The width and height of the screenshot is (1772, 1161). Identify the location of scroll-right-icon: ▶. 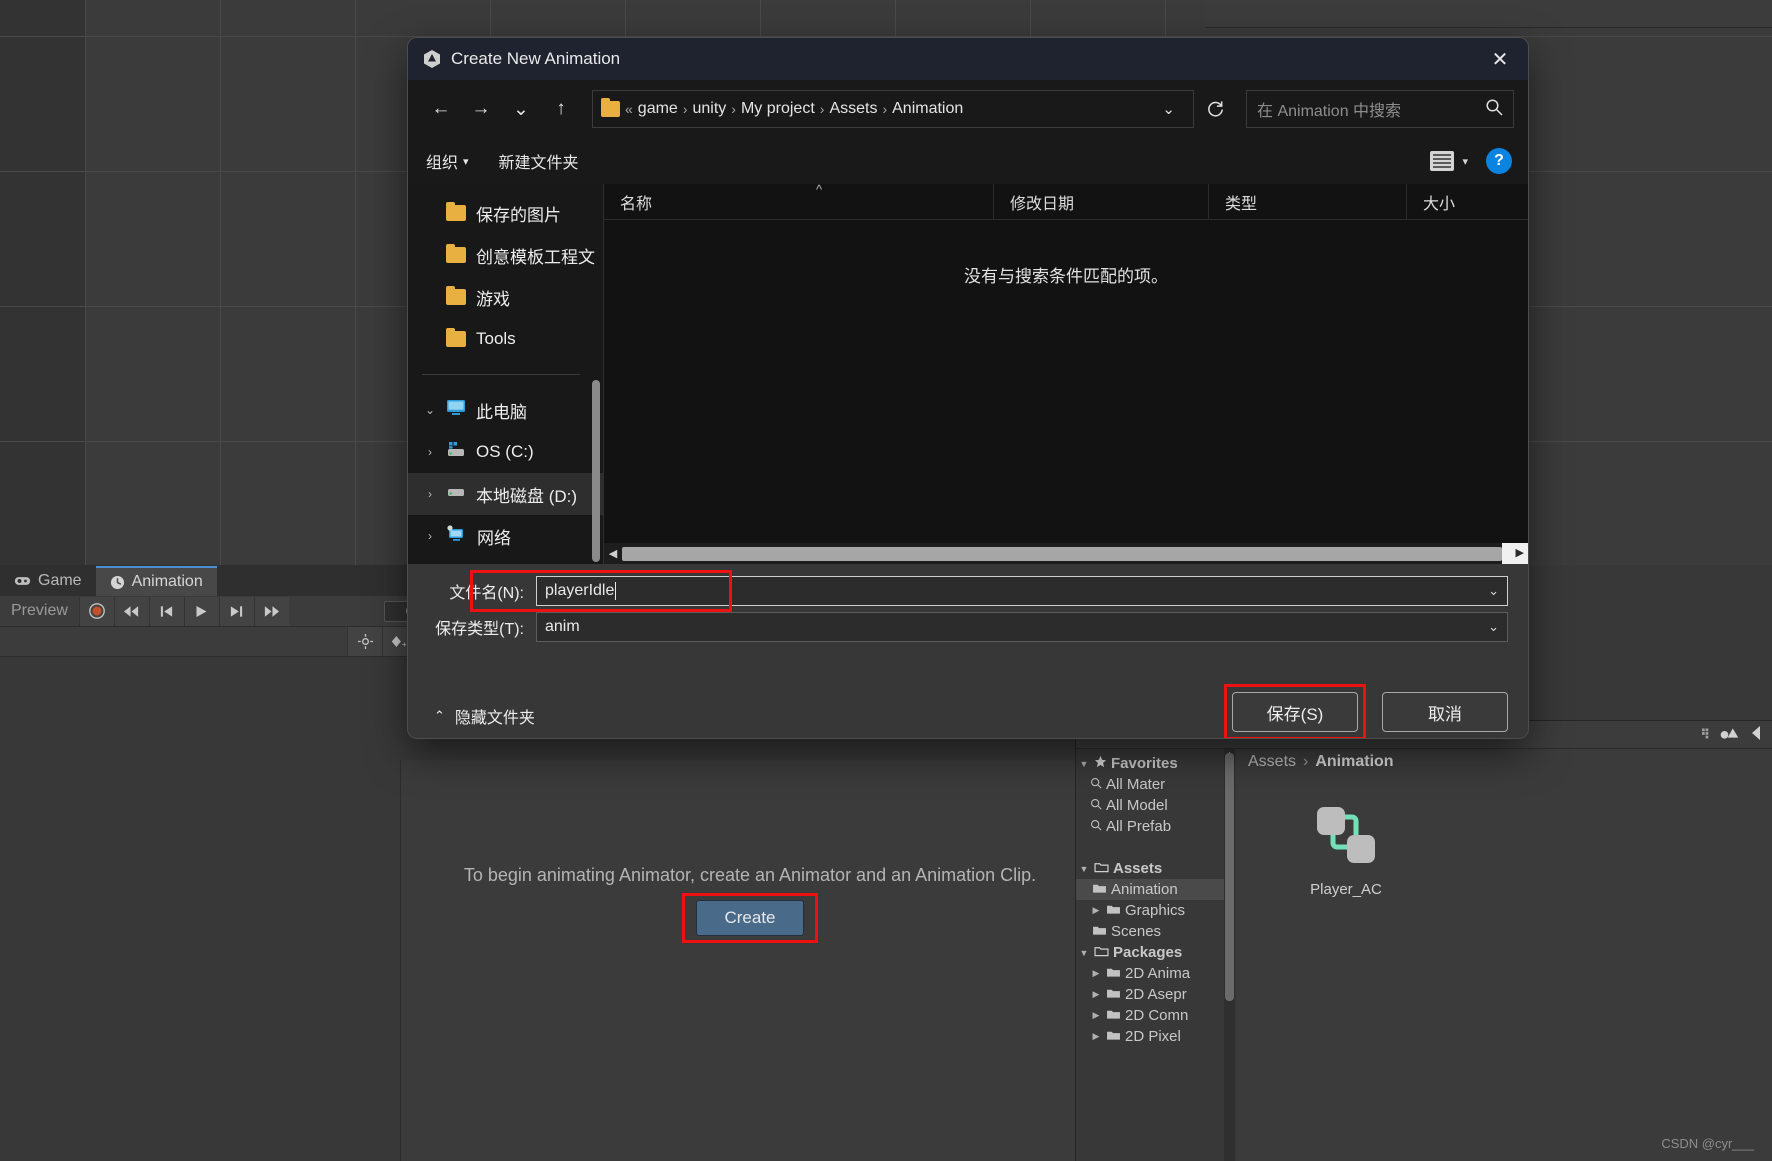
(1520, 552).